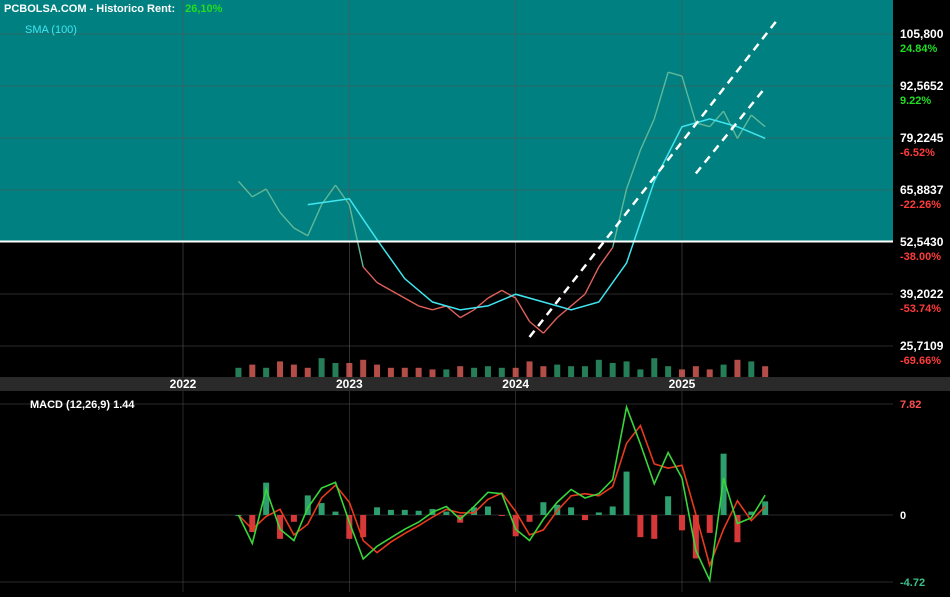  Describe the element at coordinates (919, 49) in the screenshot. I see `rent-tick-label: 24.84%` at that location.